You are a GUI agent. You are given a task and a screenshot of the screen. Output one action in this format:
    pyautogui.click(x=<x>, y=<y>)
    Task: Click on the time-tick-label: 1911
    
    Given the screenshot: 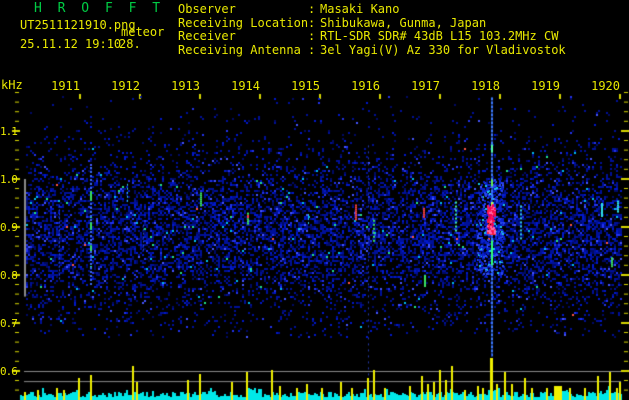 What is the action you would take?
    pyautogui.click(x=65, y=86)
    